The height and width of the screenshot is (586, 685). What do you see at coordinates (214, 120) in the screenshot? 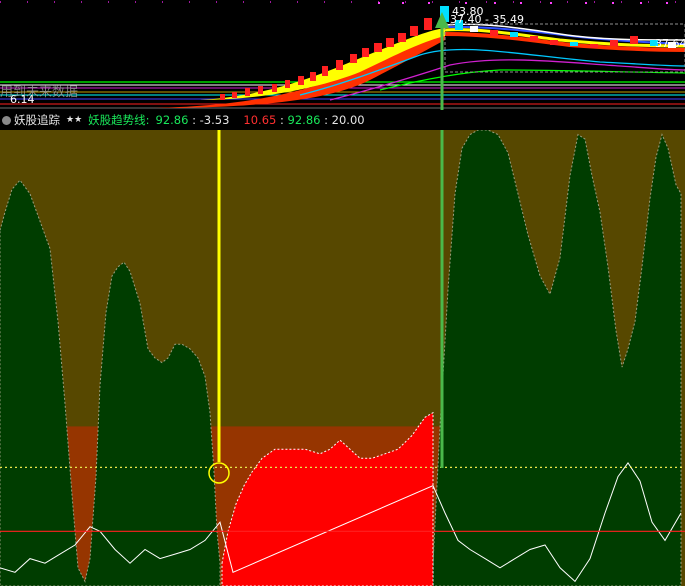
I see `value-2: -3.53` at bounding box center [214, 120].